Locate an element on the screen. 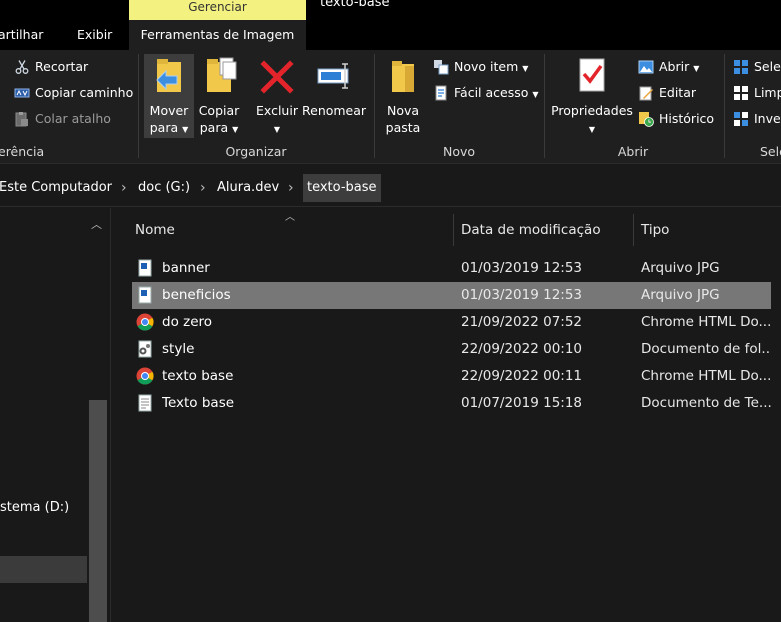  edit-pencil-icon is located at coordinates (646, 93).